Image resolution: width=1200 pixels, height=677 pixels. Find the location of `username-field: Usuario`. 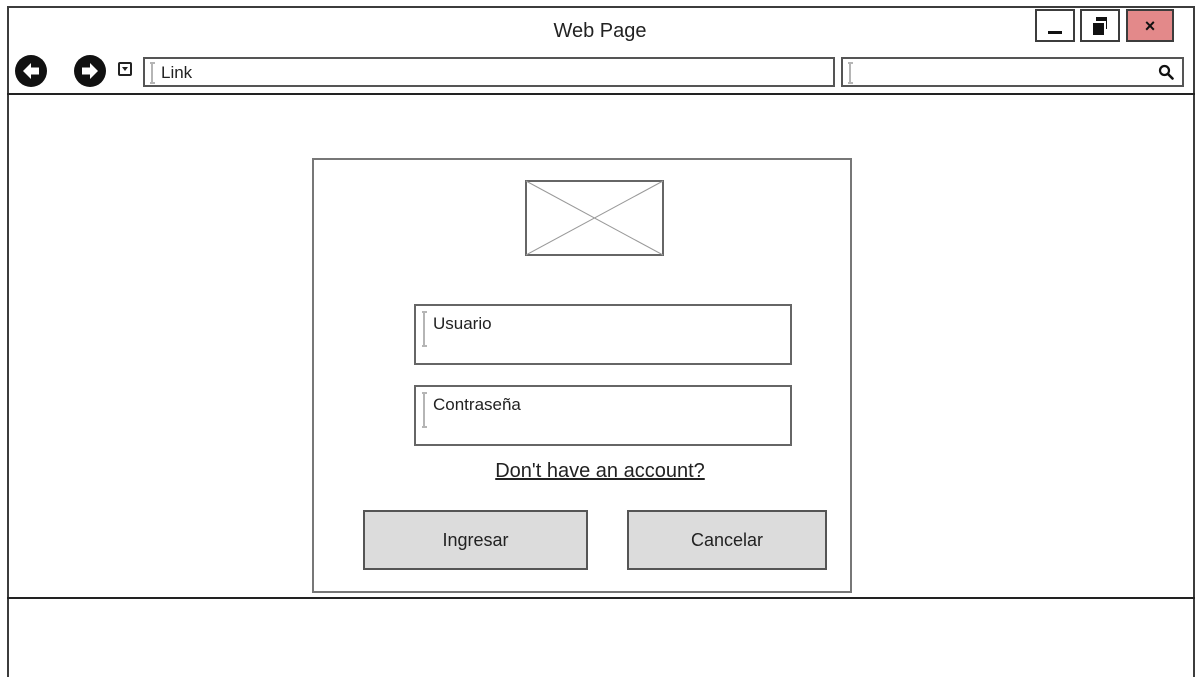

username-field: Usuario is located at coordinates (603, 334).